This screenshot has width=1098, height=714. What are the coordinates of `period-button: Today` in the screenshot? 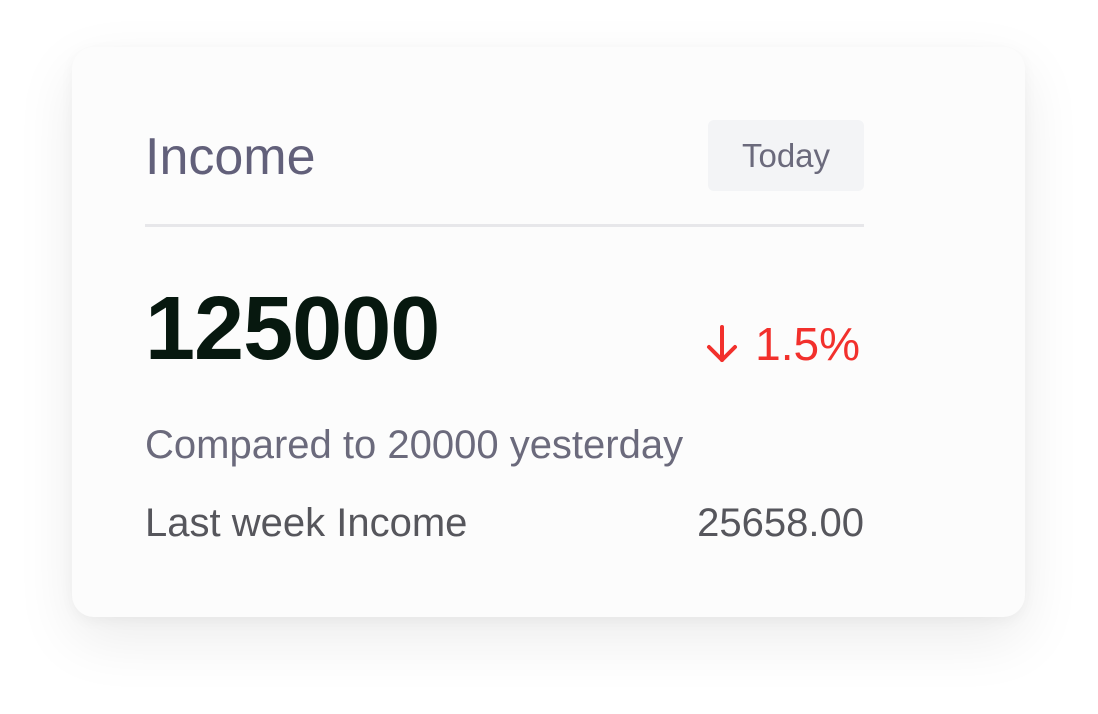 It's located at (786, 155).